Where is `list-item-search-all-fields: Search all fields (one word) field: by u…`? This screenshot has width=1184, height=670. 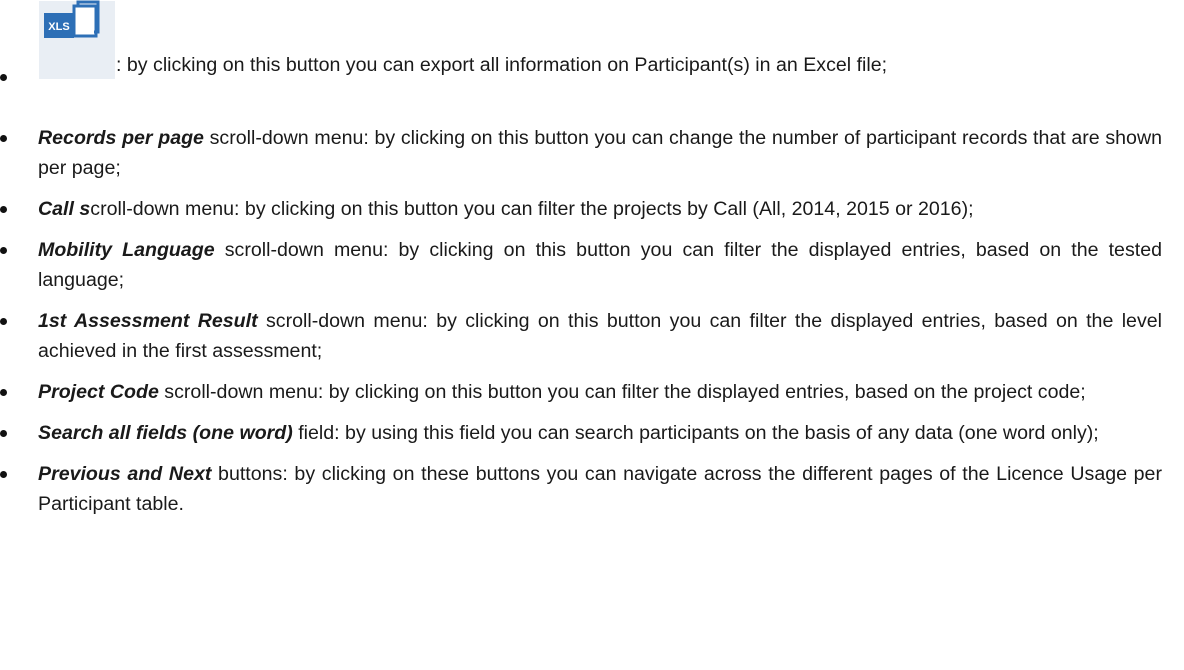
list-item-search-all-fields: Search all fields (one word) field: by u… is located at coordinates (592, 433).